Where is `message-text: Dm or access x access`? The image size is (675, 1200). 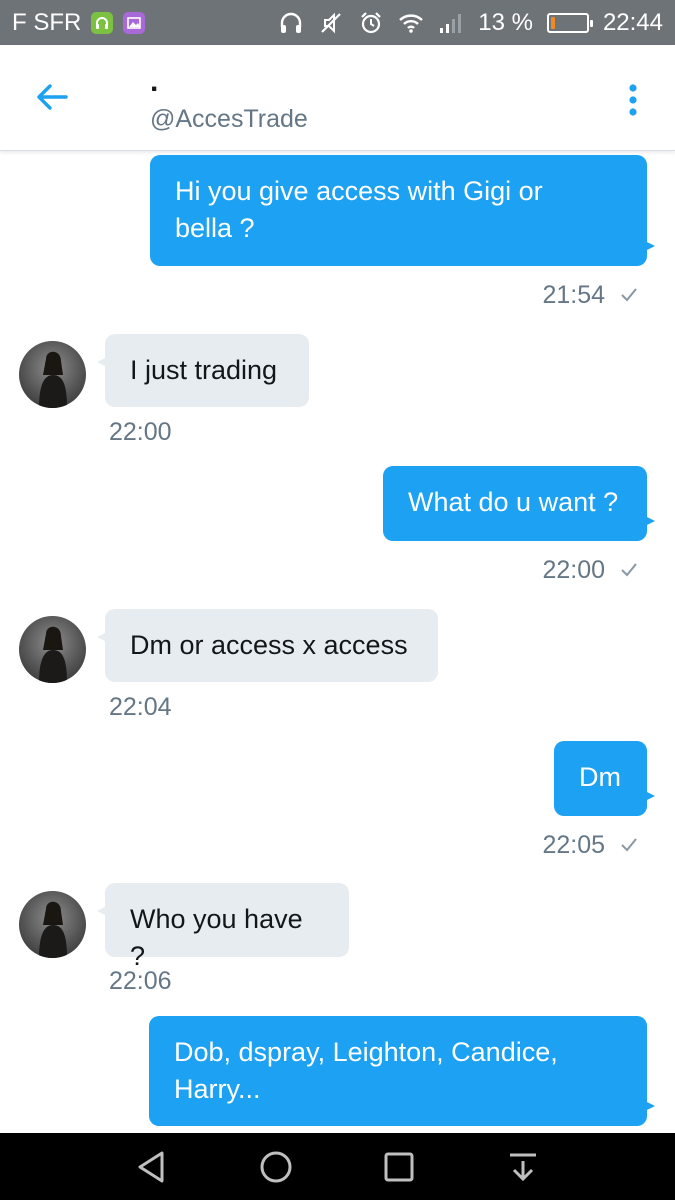
message-text: Dm or access x access is located at coordinates (269, 645).